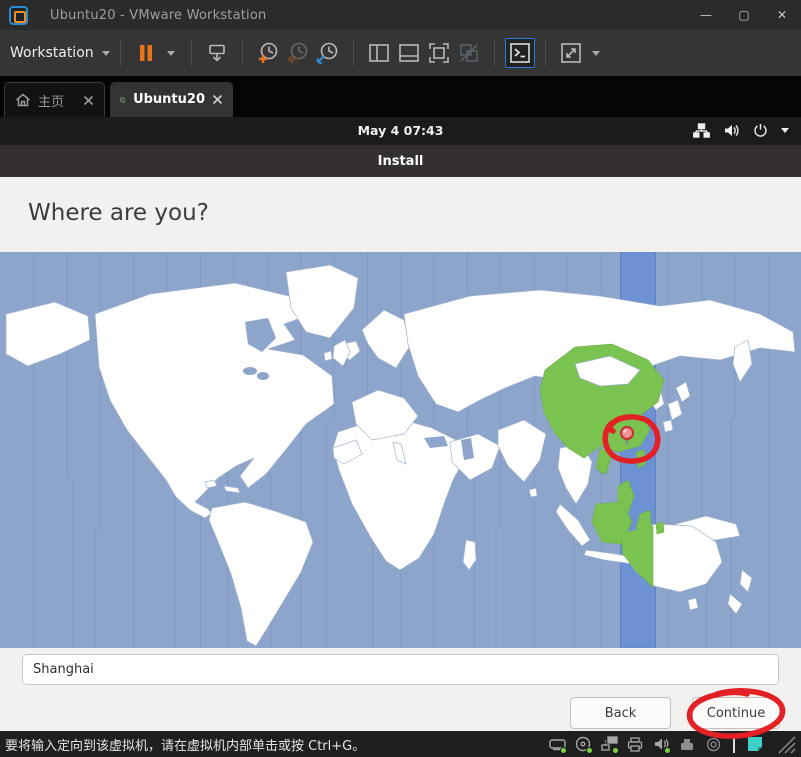  Describe the element at coordinates (400, 96) in the screenshot. I see `tab-bar: 主页 Ubuntu20` at that location.